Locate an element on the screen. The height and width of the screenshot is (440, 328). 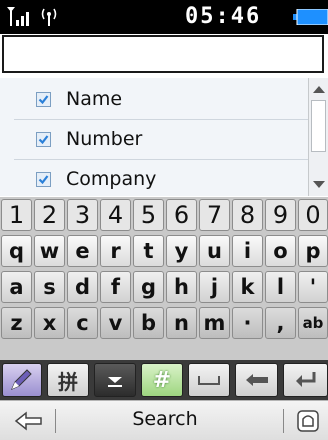
key-y: y is located at coordinates (181, 251).